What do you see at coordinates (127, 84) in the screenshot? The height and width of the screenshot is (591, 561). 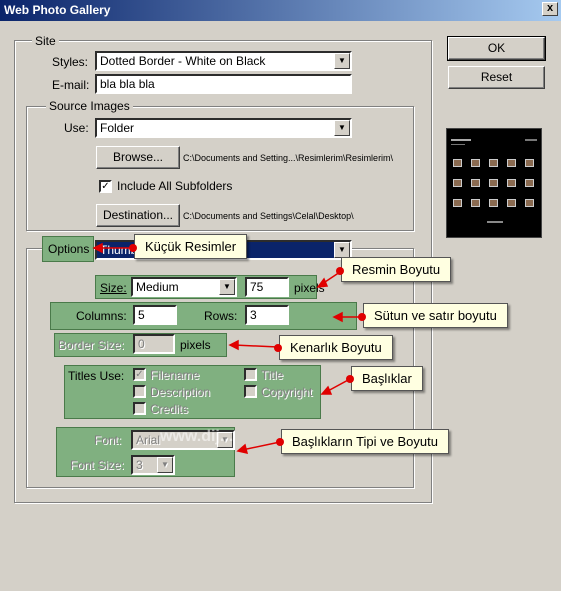 I see `email-value: bla bla bla` at bounding box center [127, 84].